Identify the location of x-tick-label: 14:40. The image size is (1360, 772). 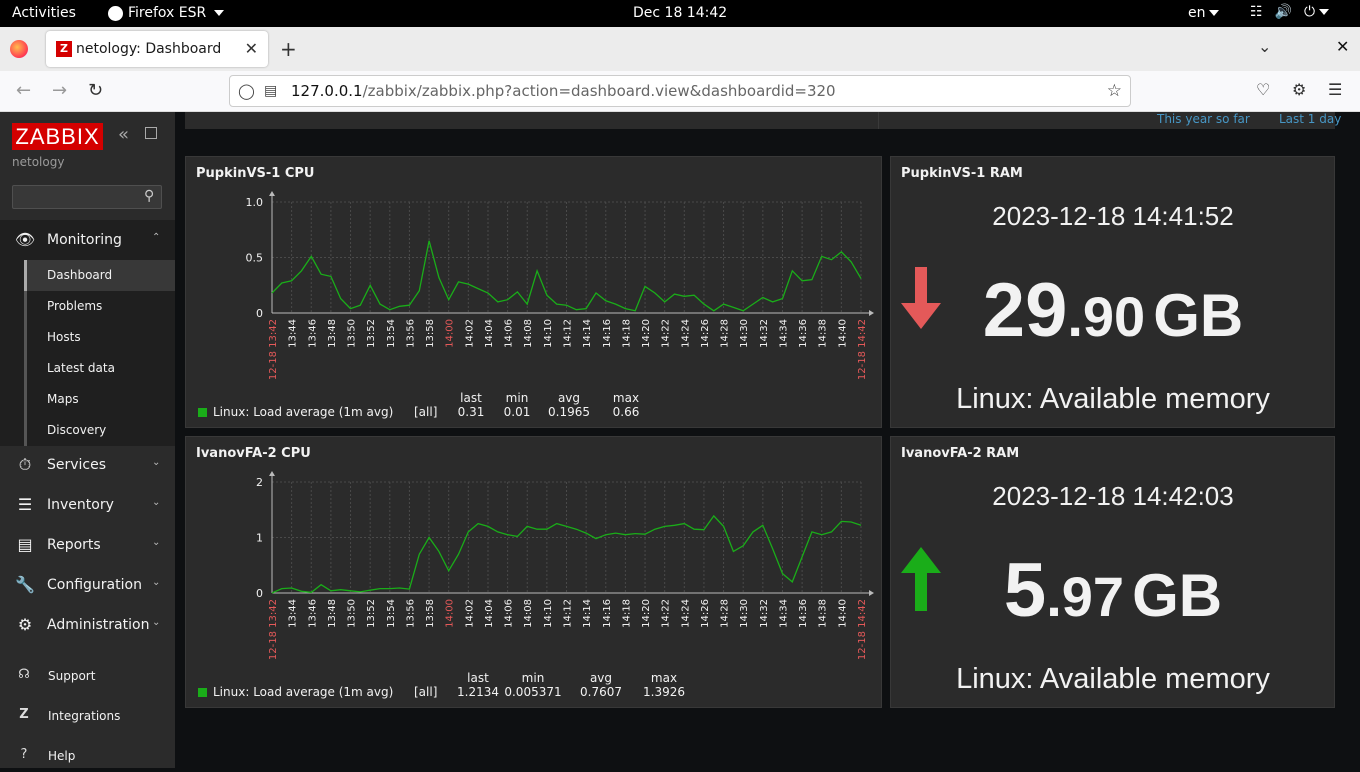
(842, 613).